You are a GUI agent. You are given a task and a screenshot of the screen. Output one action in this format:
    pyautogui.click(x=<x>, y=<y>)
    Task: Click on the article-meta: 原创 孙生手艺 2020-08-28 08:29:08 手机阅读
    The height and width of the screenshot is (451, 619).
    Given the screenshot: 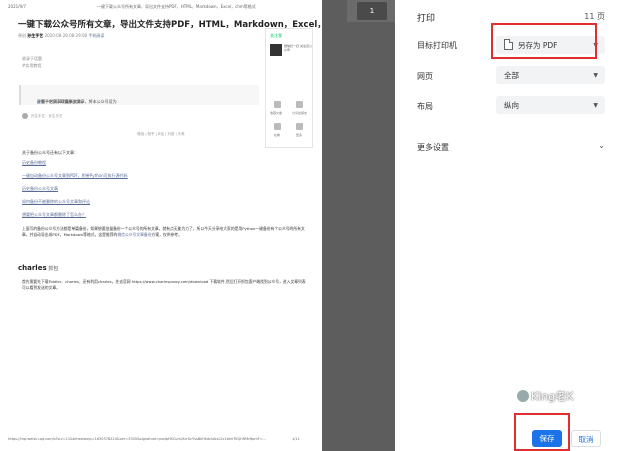 What is the action you would take?
    pyautogui.click(x=61, y=36)
    